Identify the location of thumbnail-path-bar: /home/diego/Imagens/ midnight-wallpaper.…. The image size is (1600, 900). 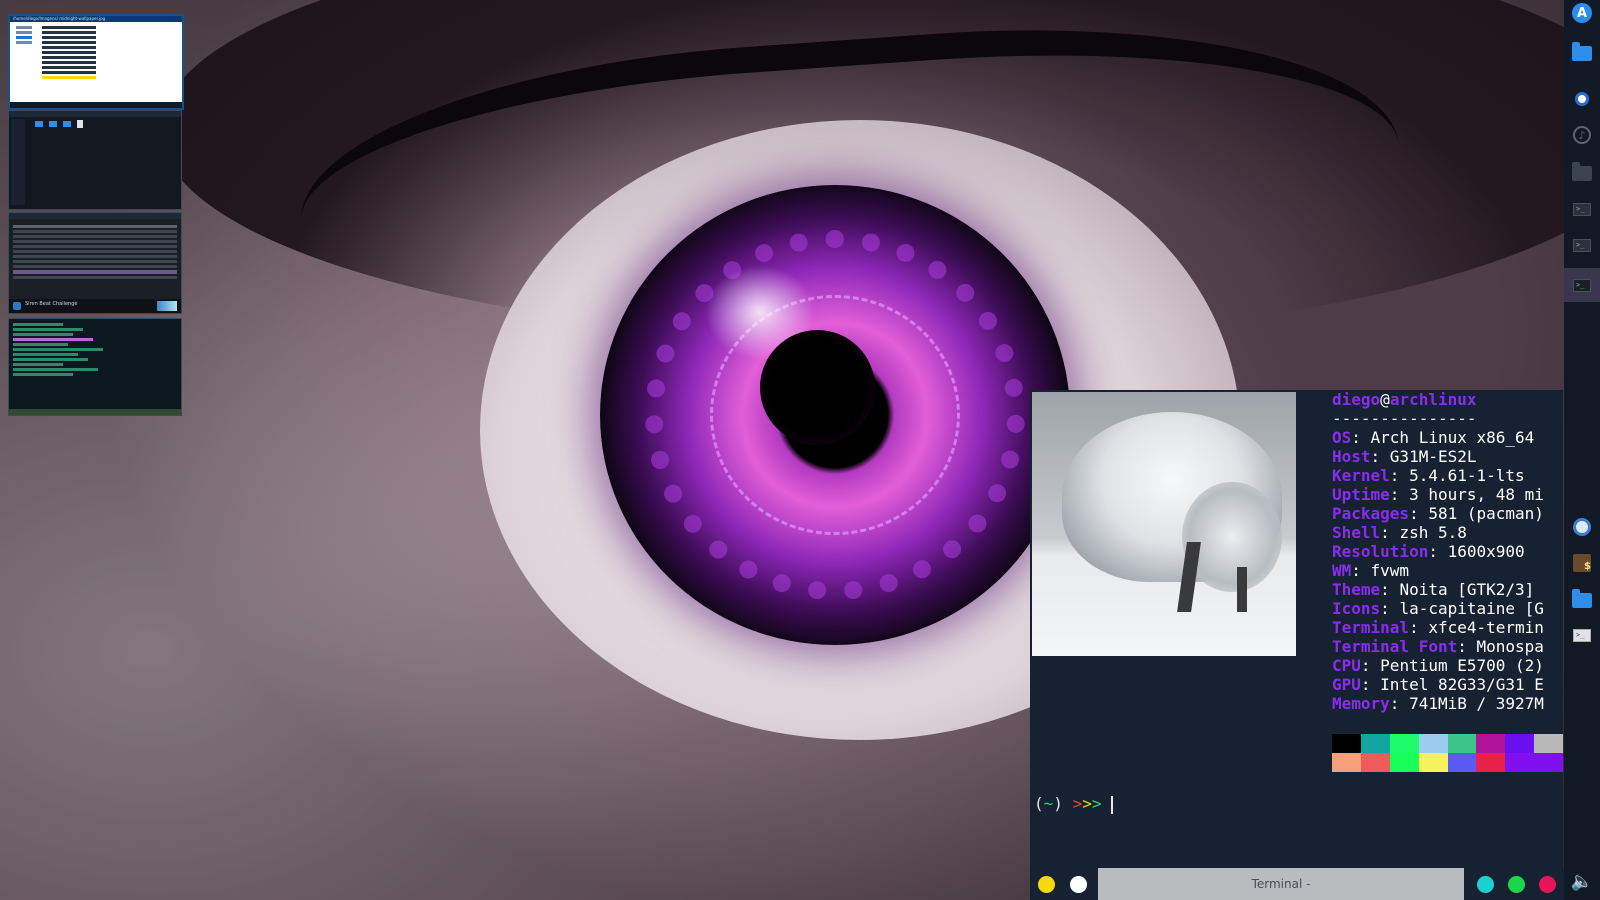
(96, 19).